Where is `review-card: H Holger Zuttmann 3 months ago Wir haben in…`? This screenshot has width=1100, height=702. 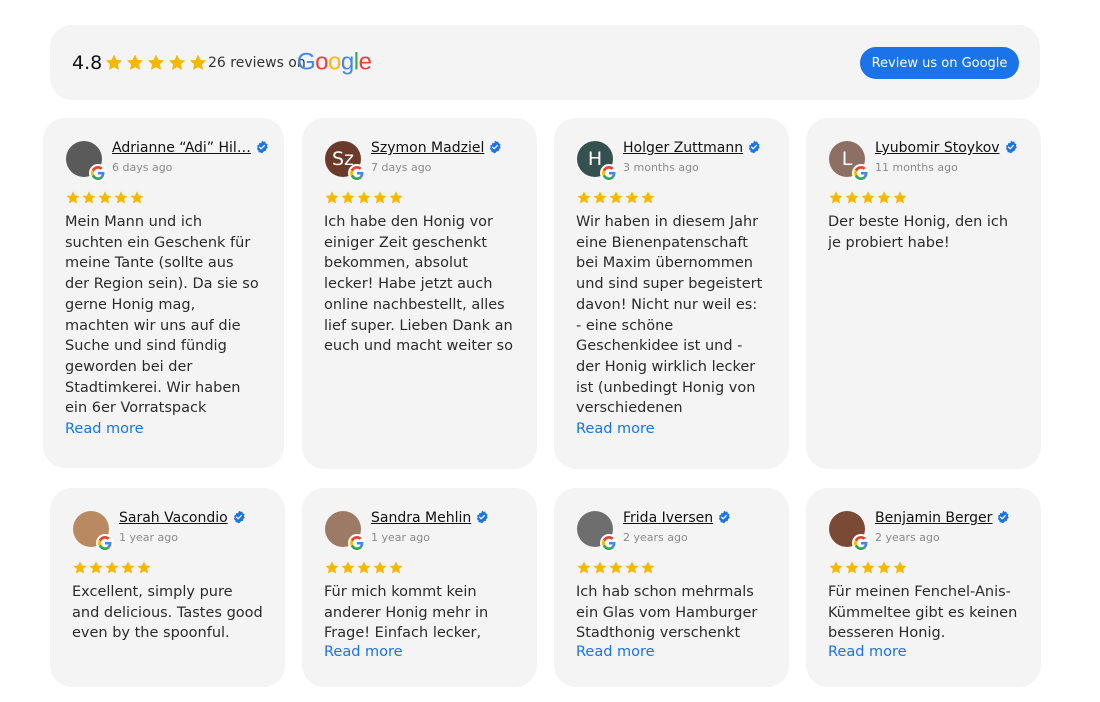
review-card: H Holger Zuttmann 3 months ago Wir haben in… is located at coordinates (671, 293).